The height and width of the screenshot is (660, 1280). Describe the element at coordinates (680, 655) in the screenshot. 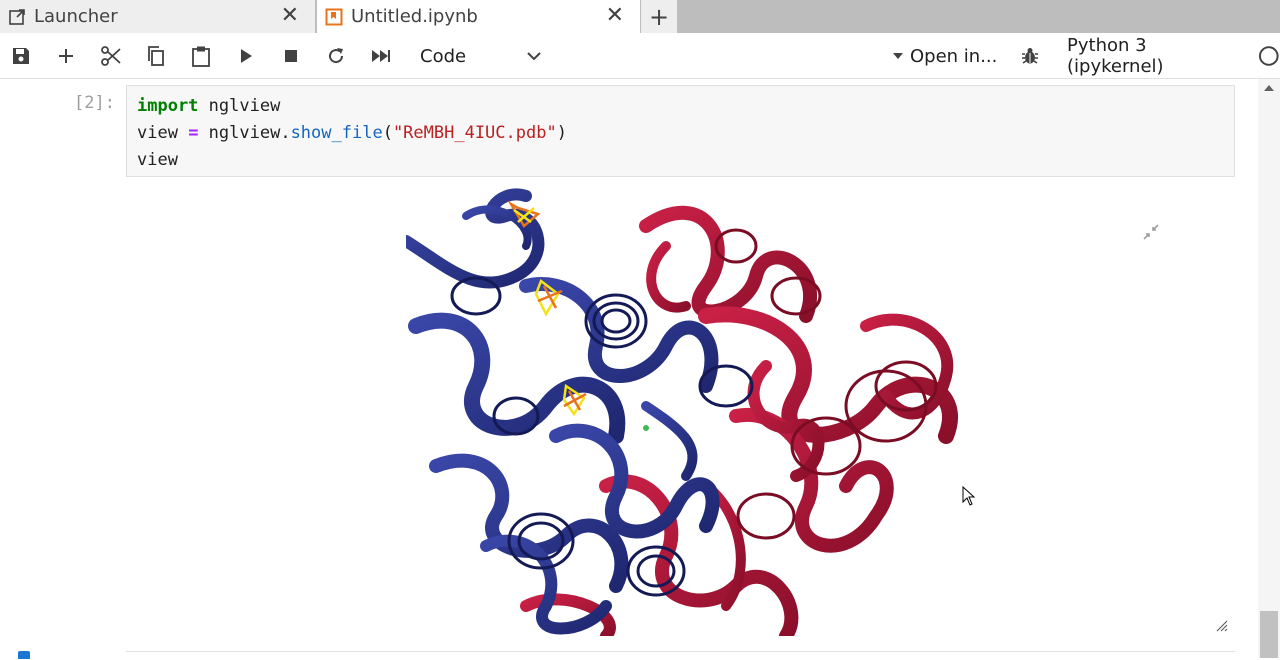

I see `next-cell` at that location.